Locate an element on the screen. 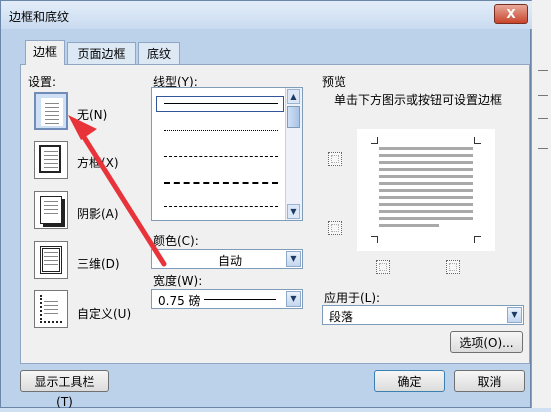  left-border-icon is located at coordinates (383, 267).